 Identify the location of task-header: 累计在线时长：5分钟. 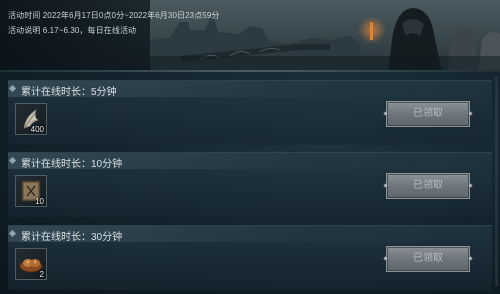
(250, 89).